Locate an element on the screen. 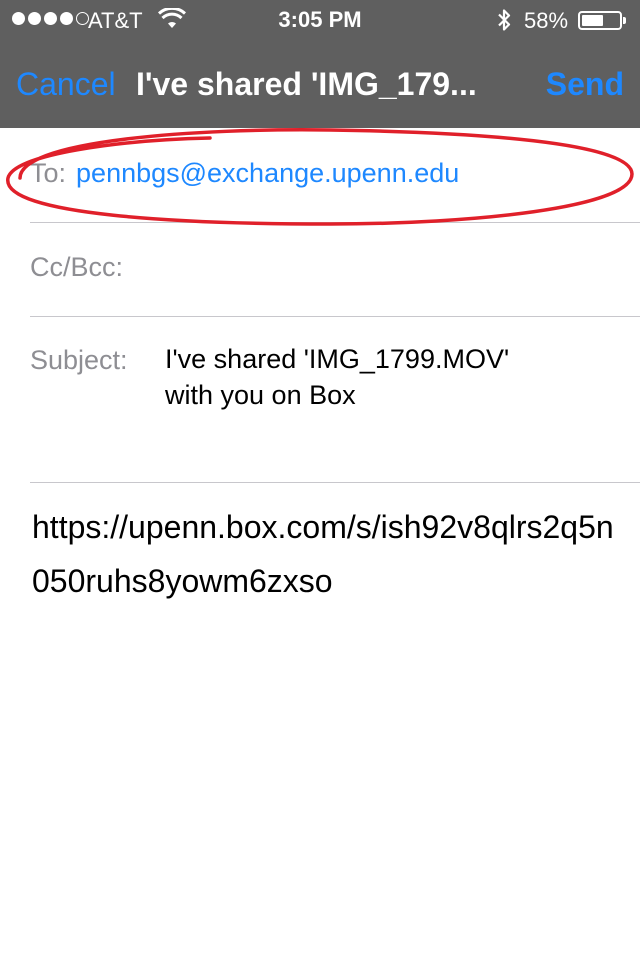  to-field: To: pennbgs@exchange.upenn.edu is located at coordinates (335, 173).